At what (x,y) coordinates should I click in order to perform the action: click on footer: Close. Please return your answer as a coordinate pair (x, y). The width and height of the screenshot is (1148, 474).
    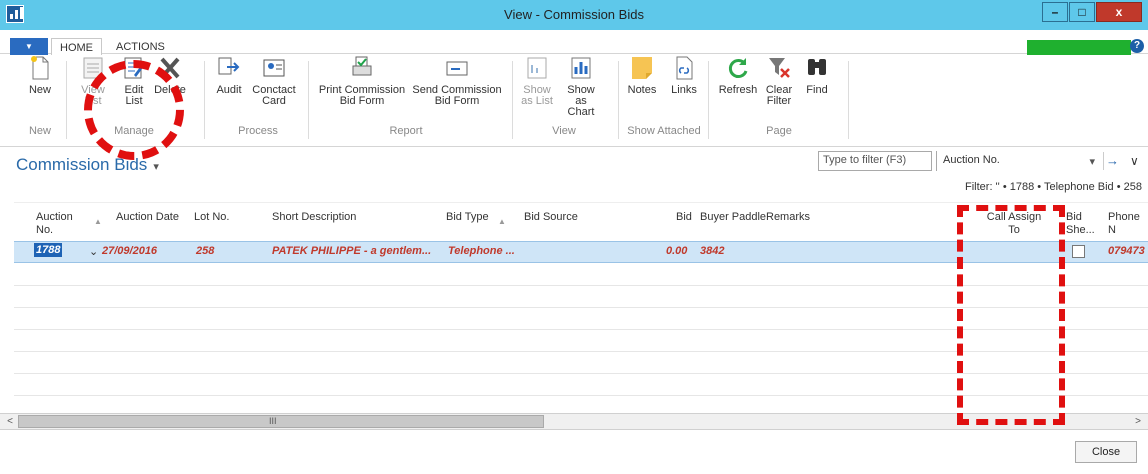
    Looking at the image, I should click on (574, 452).